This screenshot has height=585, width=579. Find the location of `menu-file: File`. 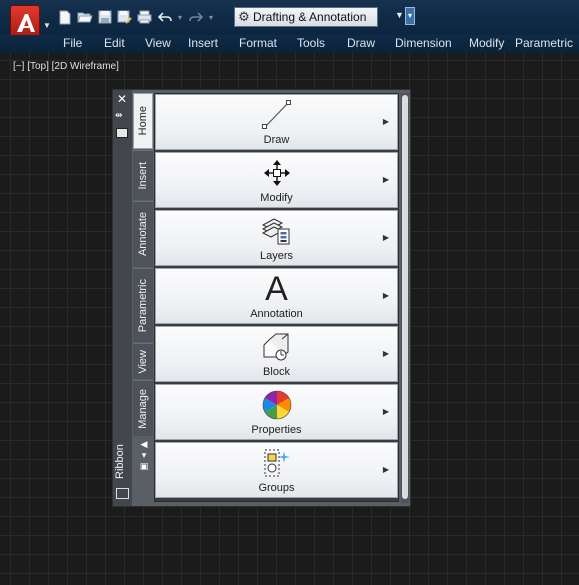

menu-file: File is located at coordinates (72, 43).